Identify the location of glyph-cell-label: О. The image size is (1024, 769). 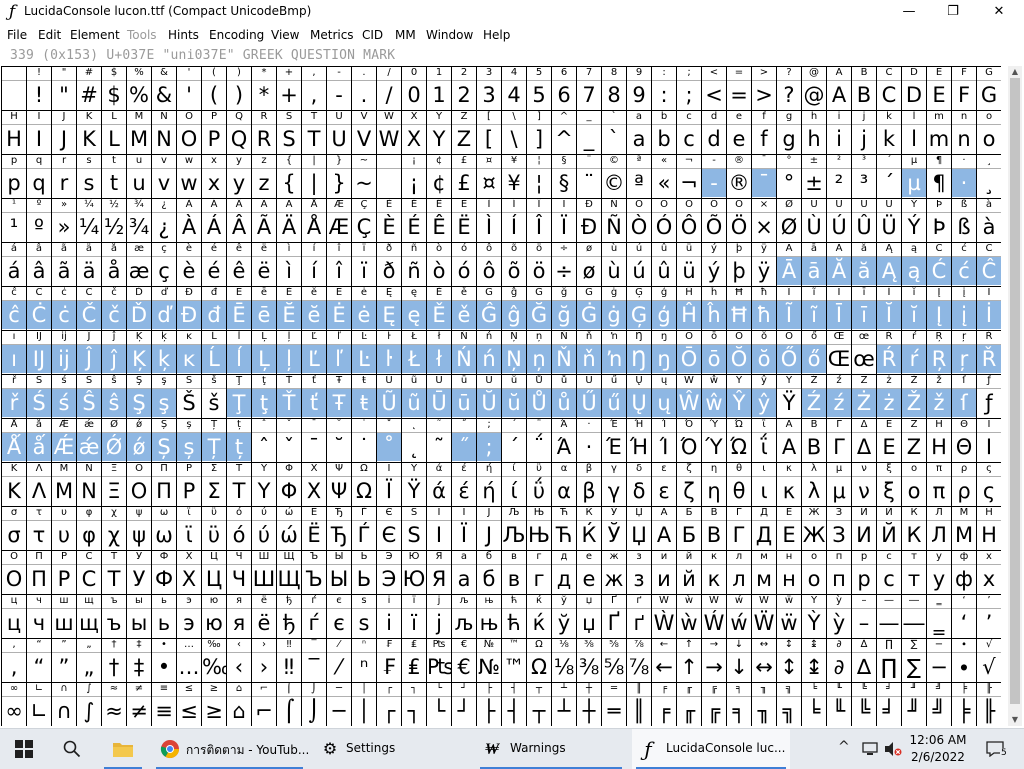
(14, 557).